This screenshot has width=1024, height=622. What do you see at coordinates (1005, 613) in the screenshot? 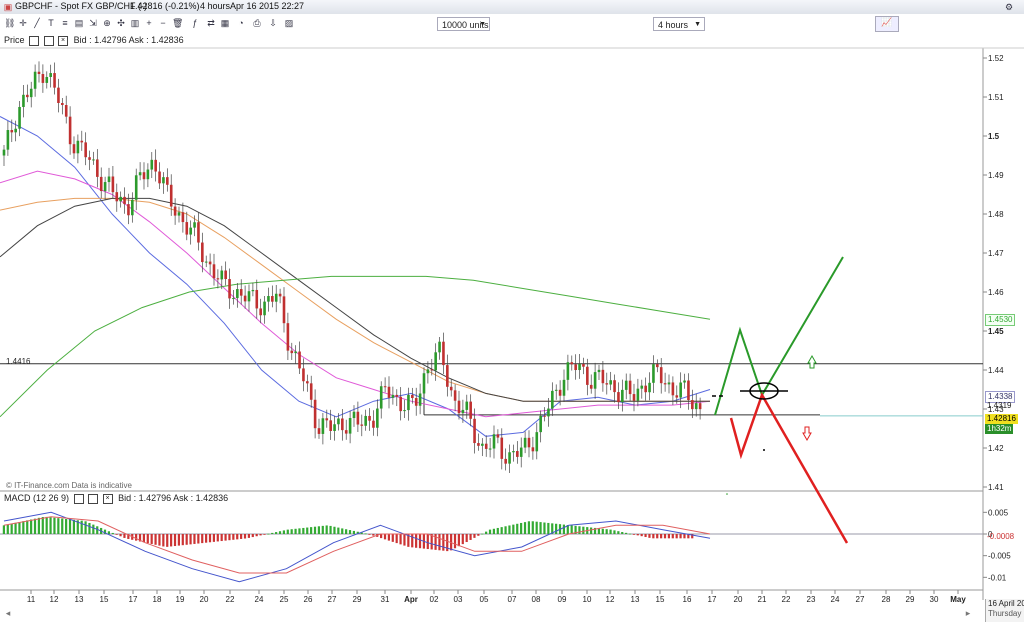
I see `date-box-day: Thursday` at bounding box center [1005, 613].